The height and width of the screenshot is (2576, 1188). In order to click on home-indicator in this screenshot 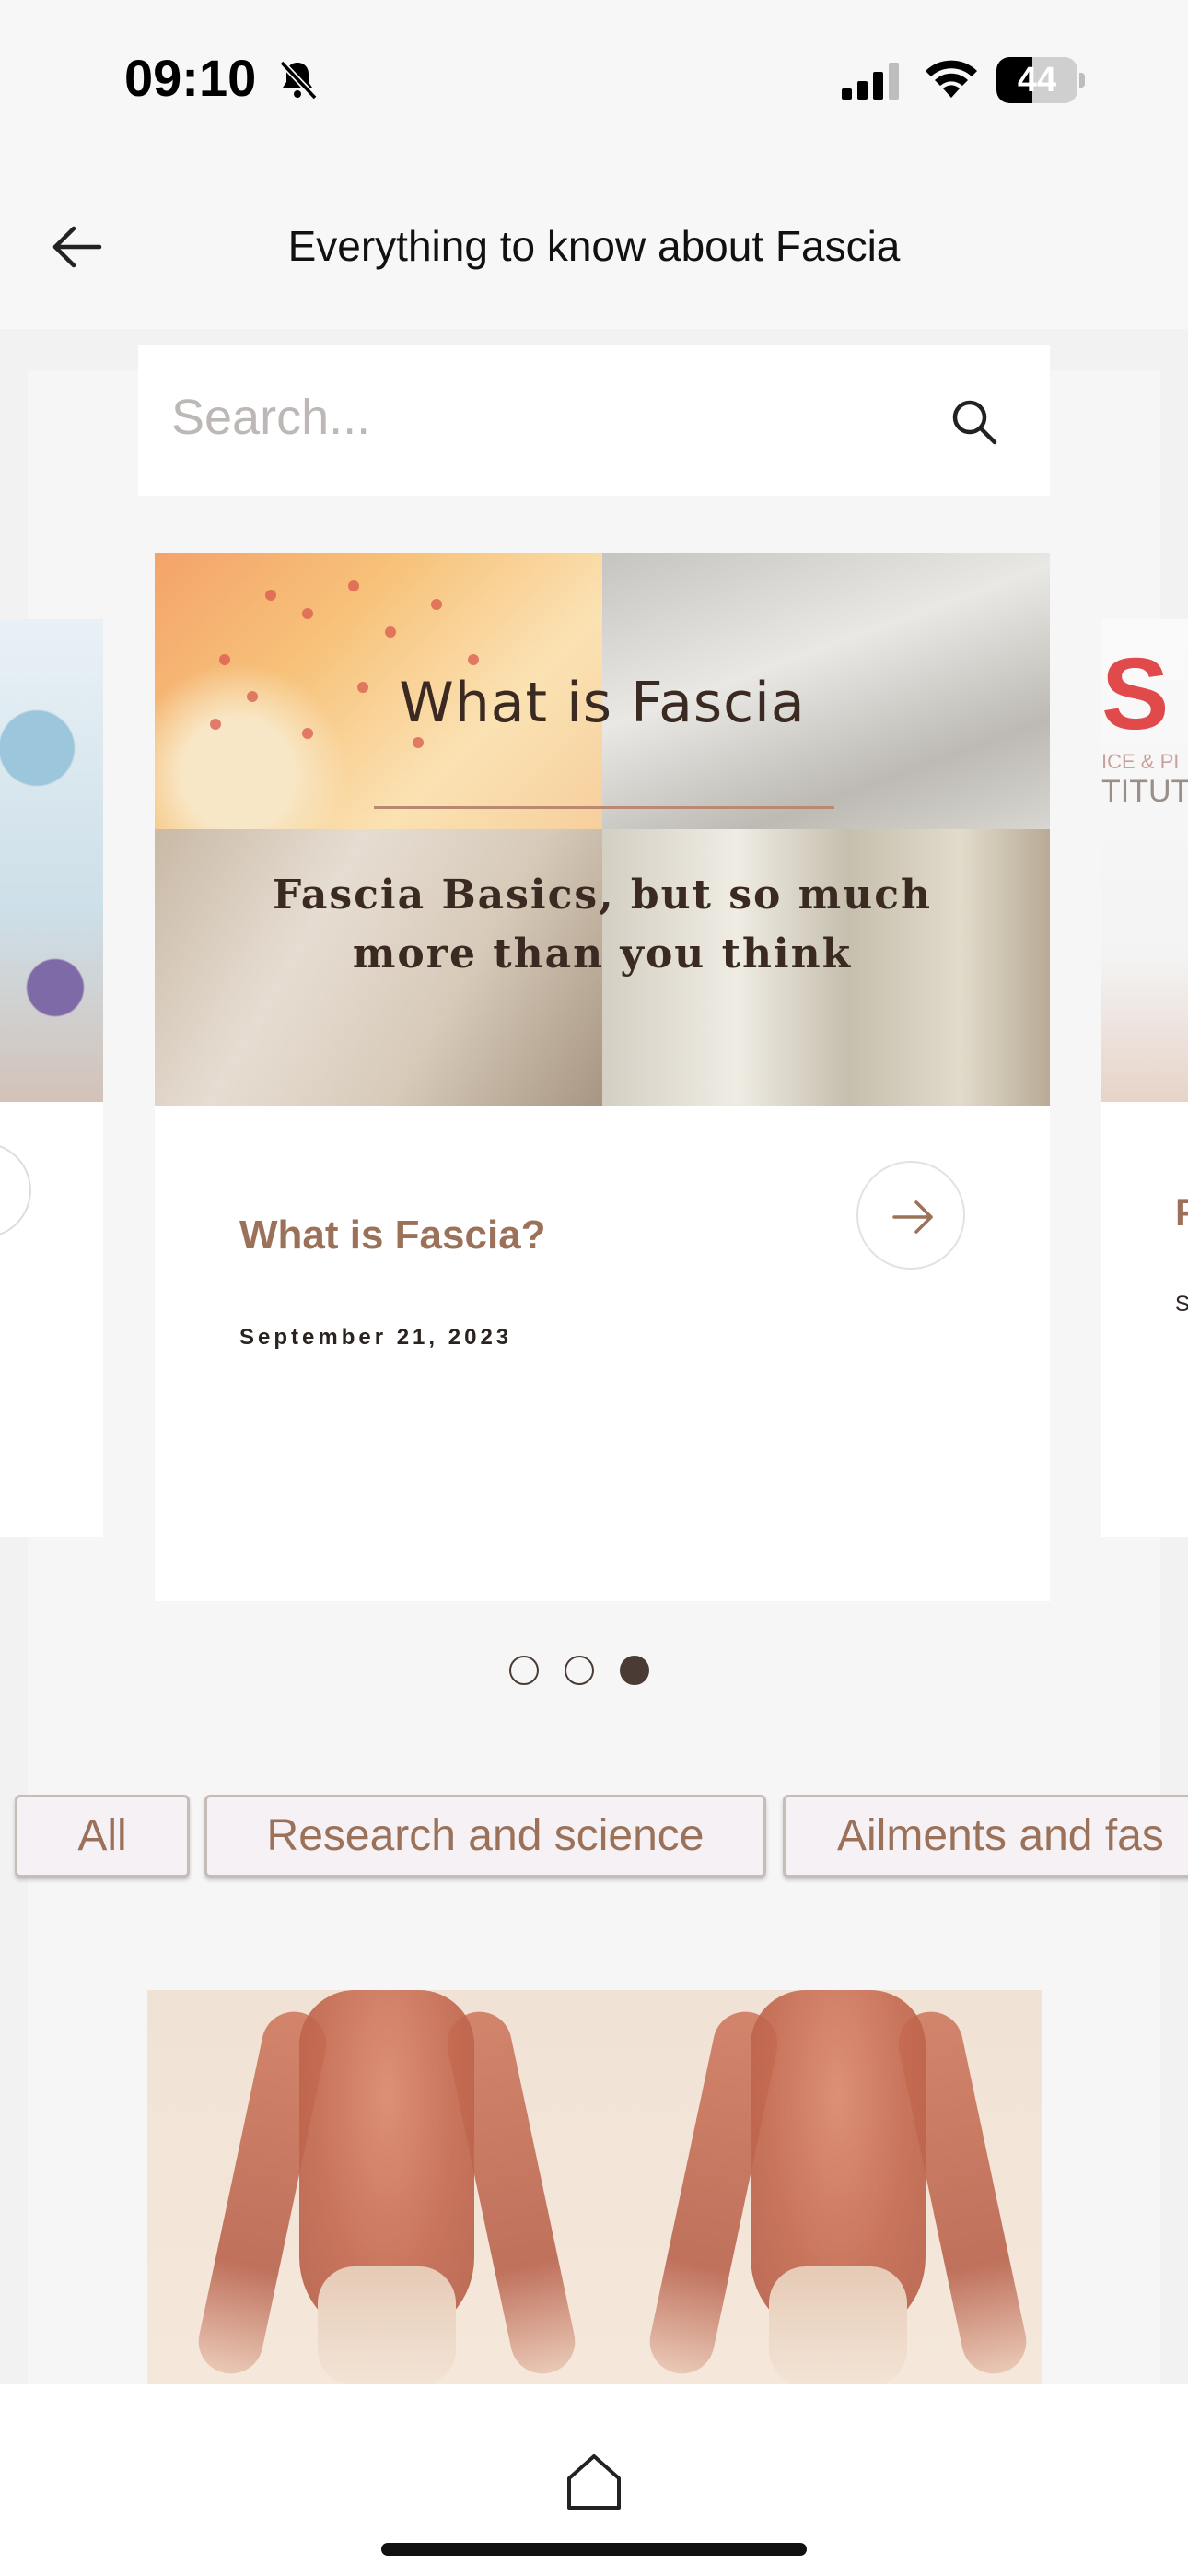, I will do `click(594, 2549)`.